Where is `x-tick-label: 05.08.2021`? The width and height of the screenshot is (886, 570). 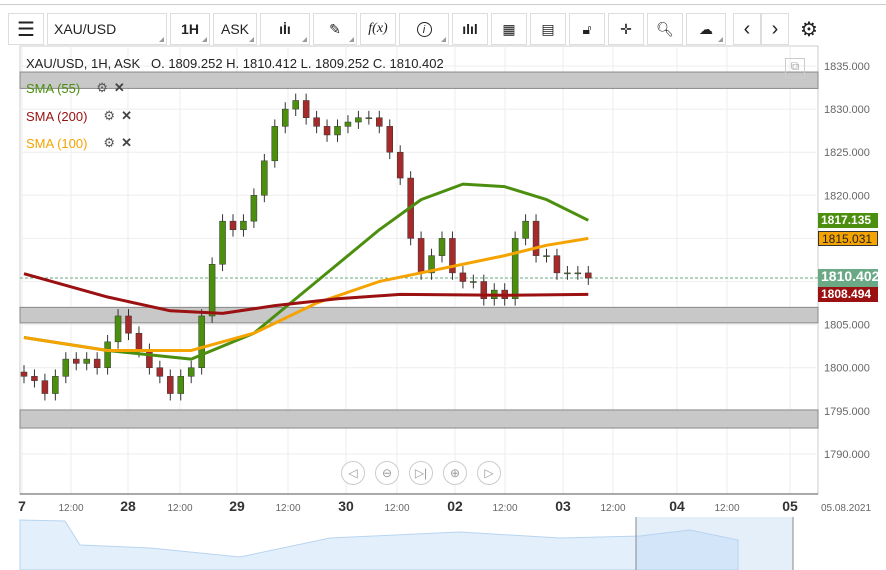
x-tick-label: 05.08.2021 is located at coordinates (846, 508).